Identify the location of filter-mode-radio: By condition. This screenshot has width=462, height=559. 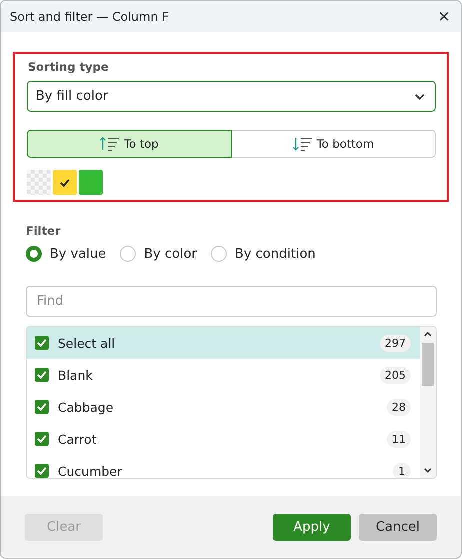
(263, 254).